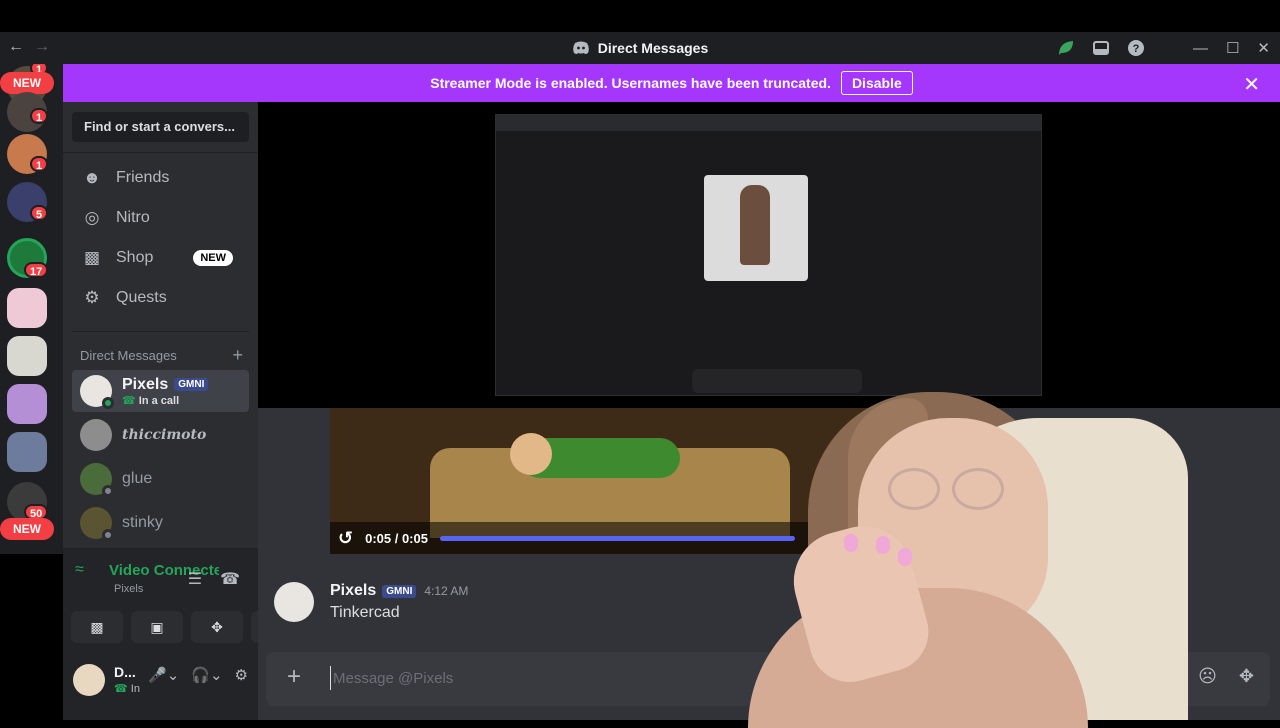 This screenshot has width=1280, height=728. Describe the element at coordinates (530, 678) in the screenshot. I see `message-input` at that location.